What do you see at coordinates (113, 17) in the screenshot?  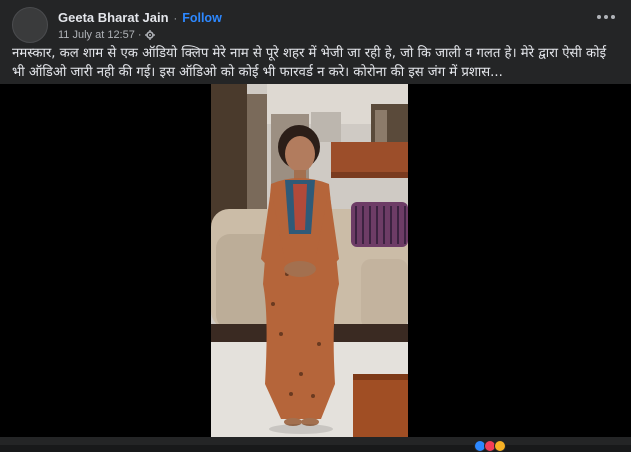 I see `author-name: Geeta Bharat Jain` at bounding box center [113, 17].